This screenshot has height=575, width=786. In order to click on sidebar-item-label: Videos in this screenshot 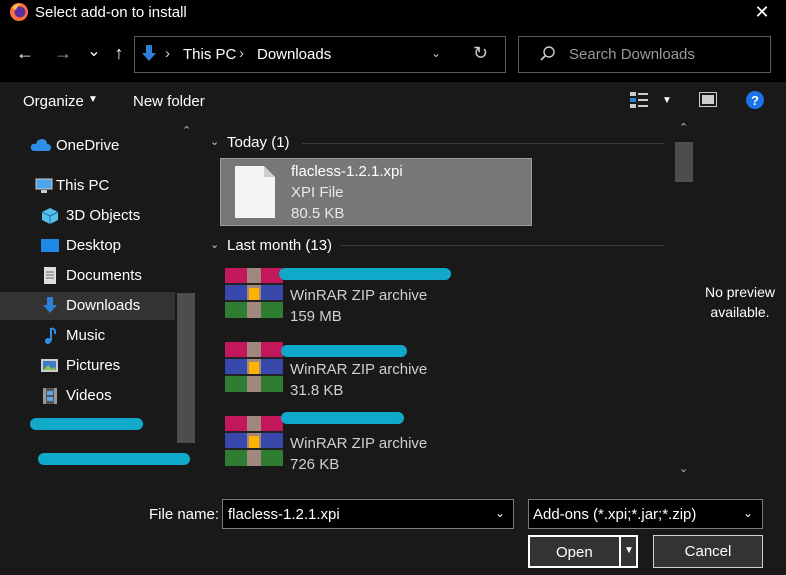, I will do `click(89, 395)`.